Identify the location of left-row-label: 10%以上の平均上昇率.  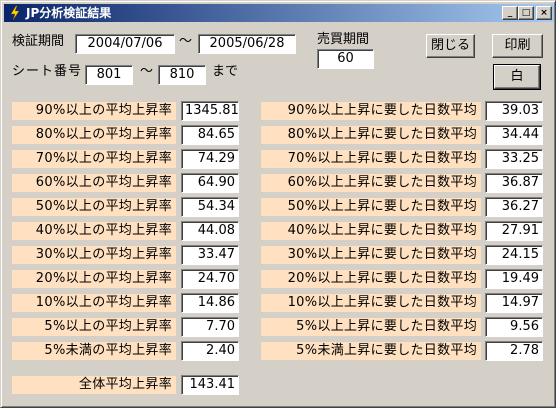
(94, 303).